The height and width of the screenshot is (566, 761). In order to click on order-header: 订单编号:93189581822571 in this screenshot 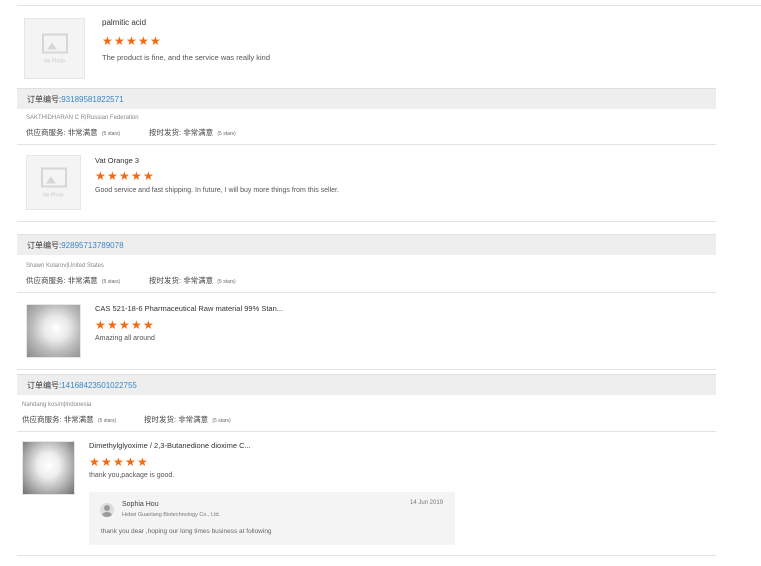, I will do `click(366, 98)`.